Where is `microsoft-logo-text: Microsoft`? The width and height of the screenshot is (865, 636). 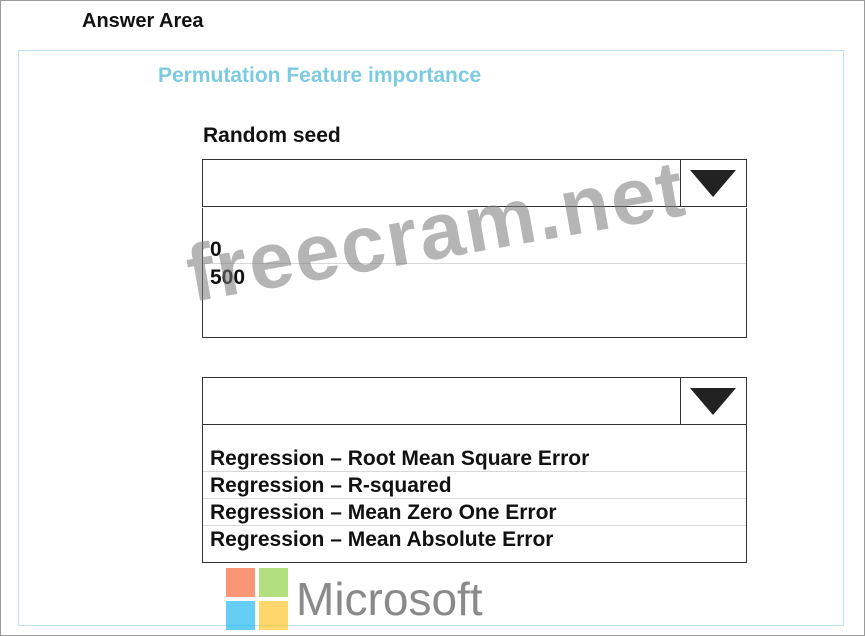 microsoft-logo-text: Microsoft is located at coordinates (389, 599).